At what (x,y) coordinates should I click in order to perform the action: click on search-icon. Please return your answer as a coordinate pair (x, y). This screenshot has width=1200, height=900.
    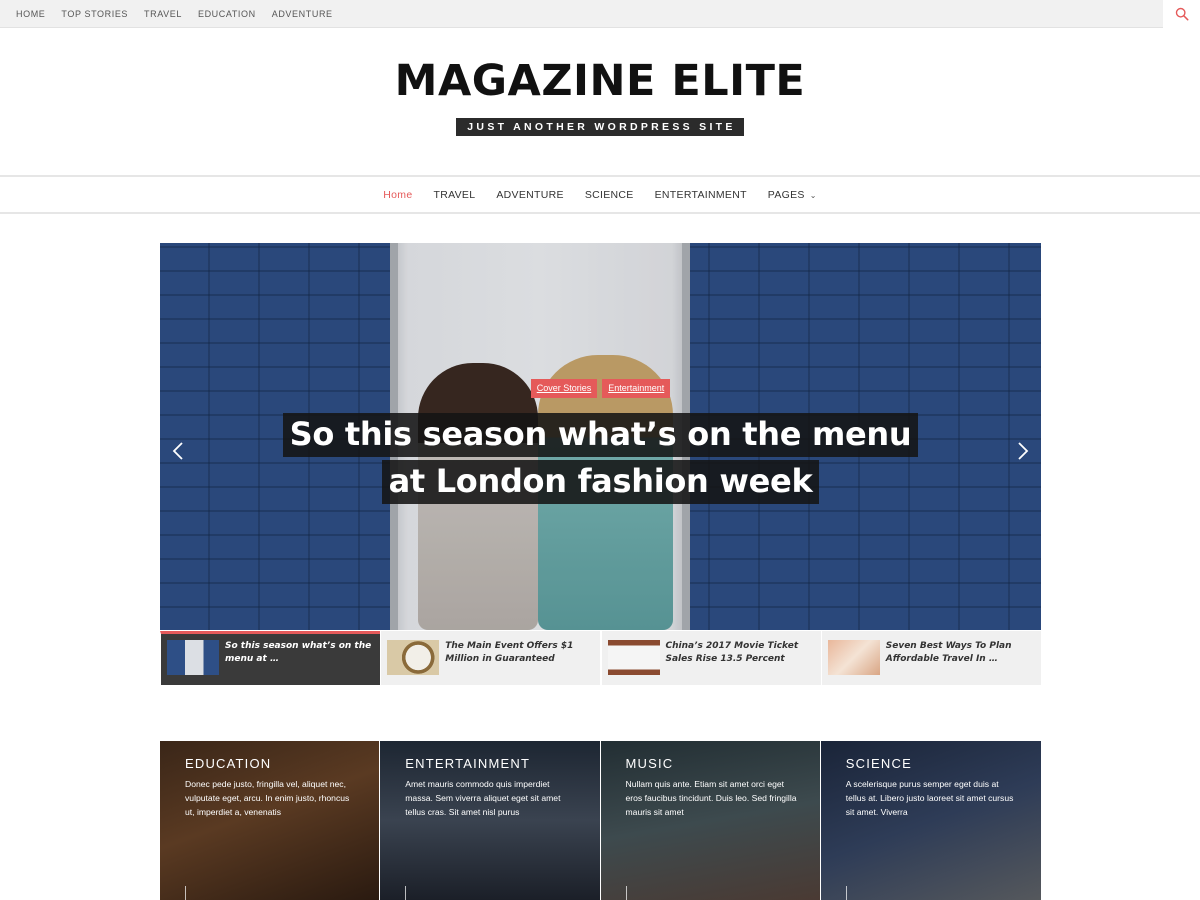
    Looking at the image, I should click on (1181, 14).